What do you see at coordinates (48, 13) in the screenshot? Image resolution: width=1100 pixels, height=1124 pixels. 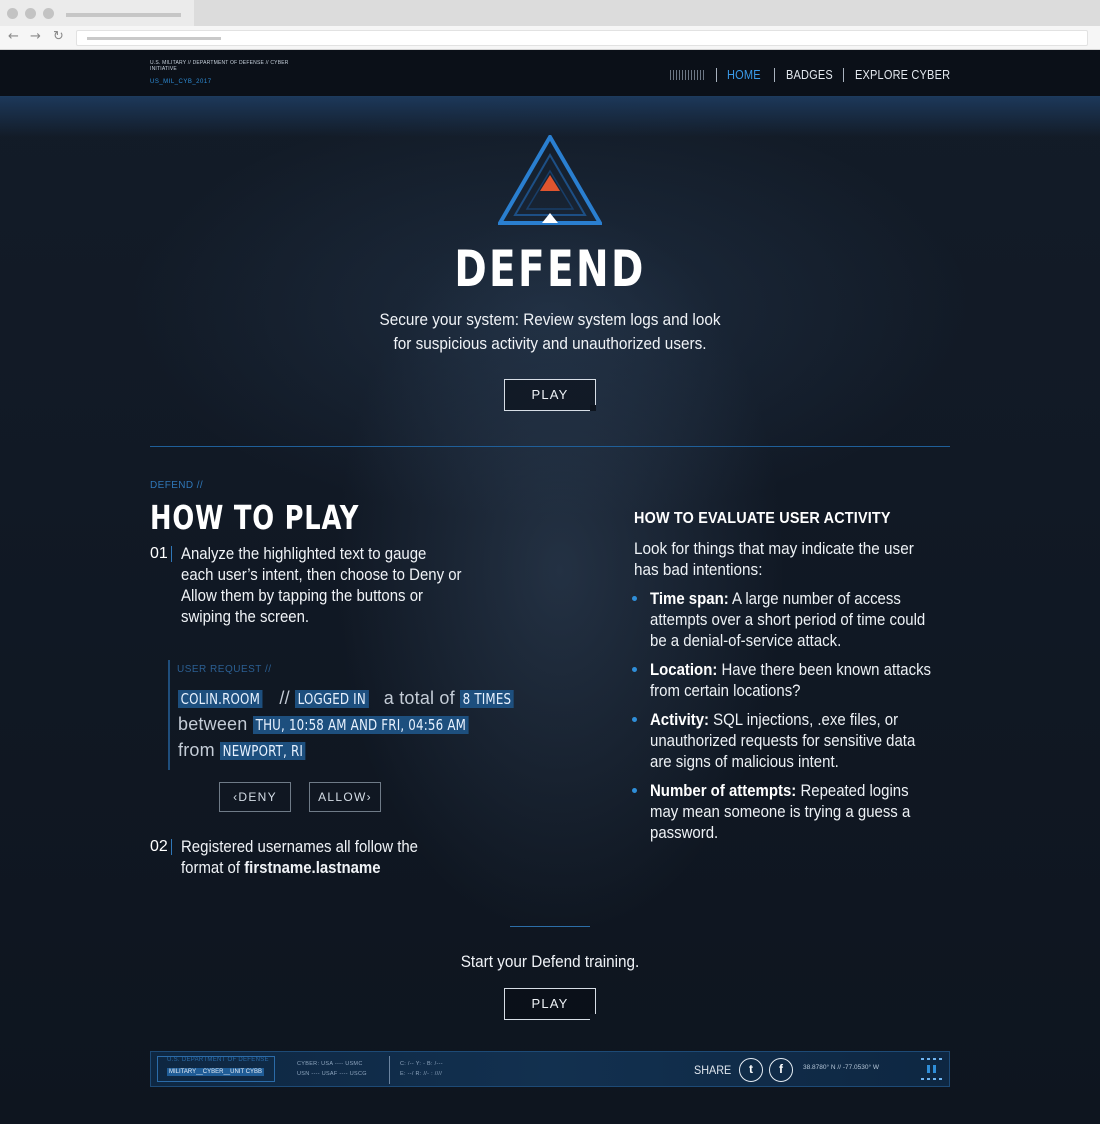 I see `window-maximize-button` at bounding box center [48, 13].